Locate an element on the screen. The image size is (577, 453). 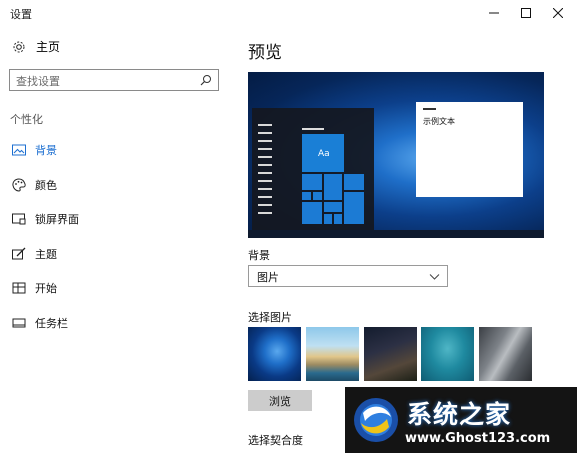
background-dropdown: 图片 is located at coordinates (348, 276).